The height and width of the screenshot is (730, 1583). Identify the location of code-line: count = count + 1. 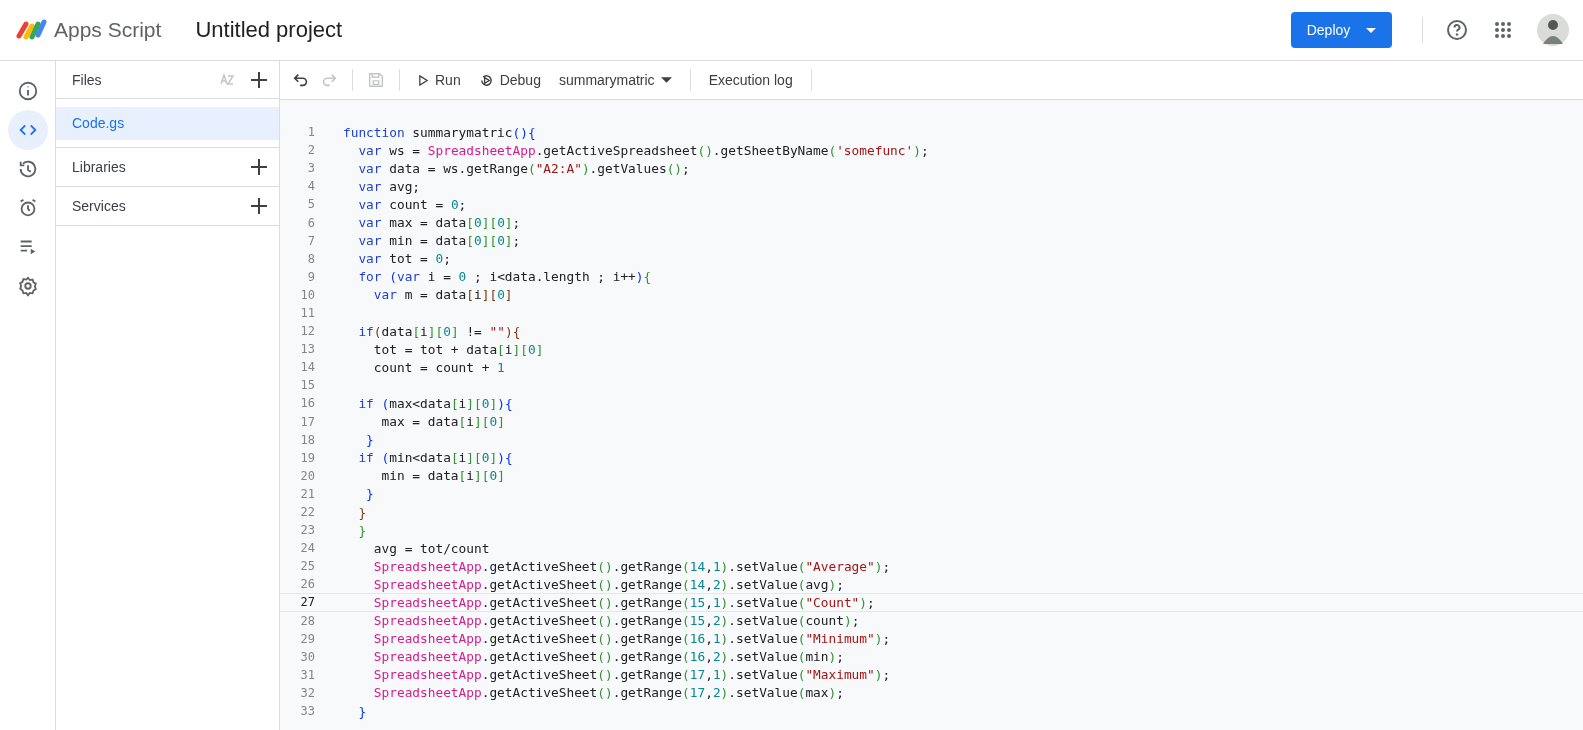
(438, 367).